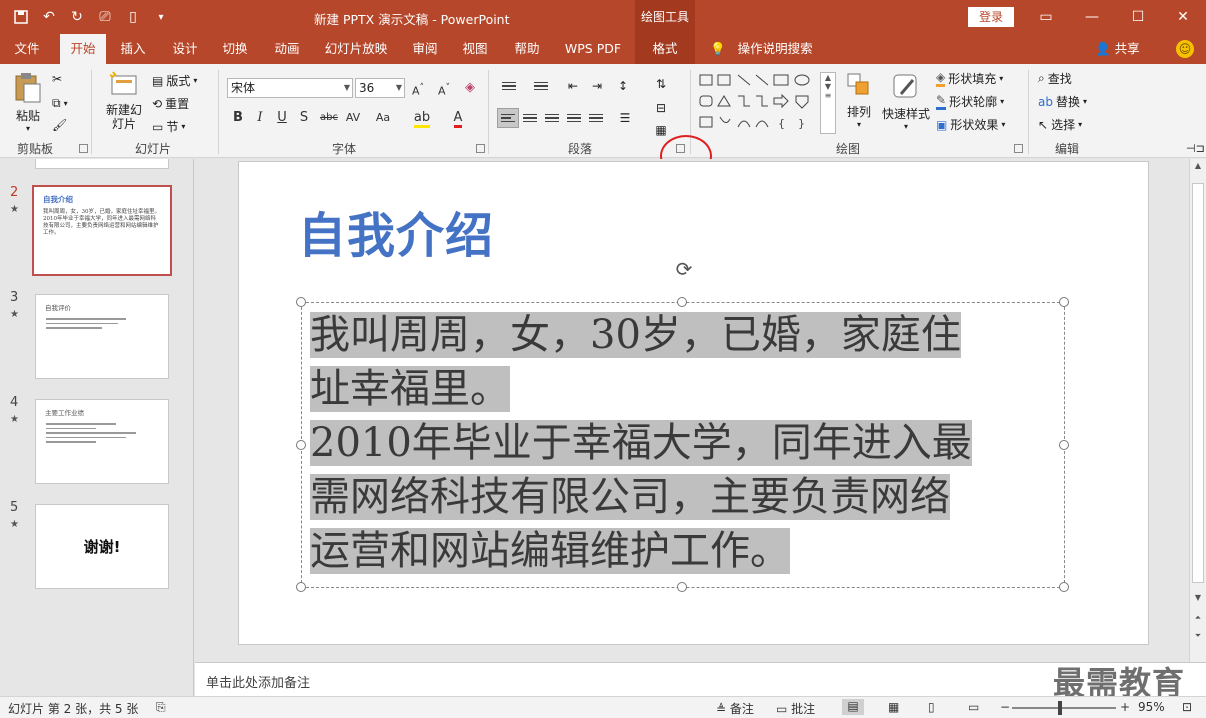  What do you see at coordinates (661, 84) in the screenshot?
I see `text-direction-icon: ⇅` at bounding box center [661, 84].